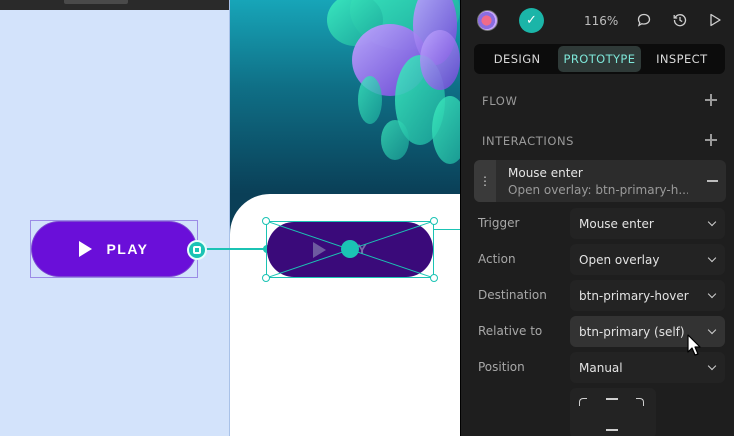  Describe the element at coordinates (682, 59) in the screenshot. I see `tab-inspect: INSPECT` at that location.